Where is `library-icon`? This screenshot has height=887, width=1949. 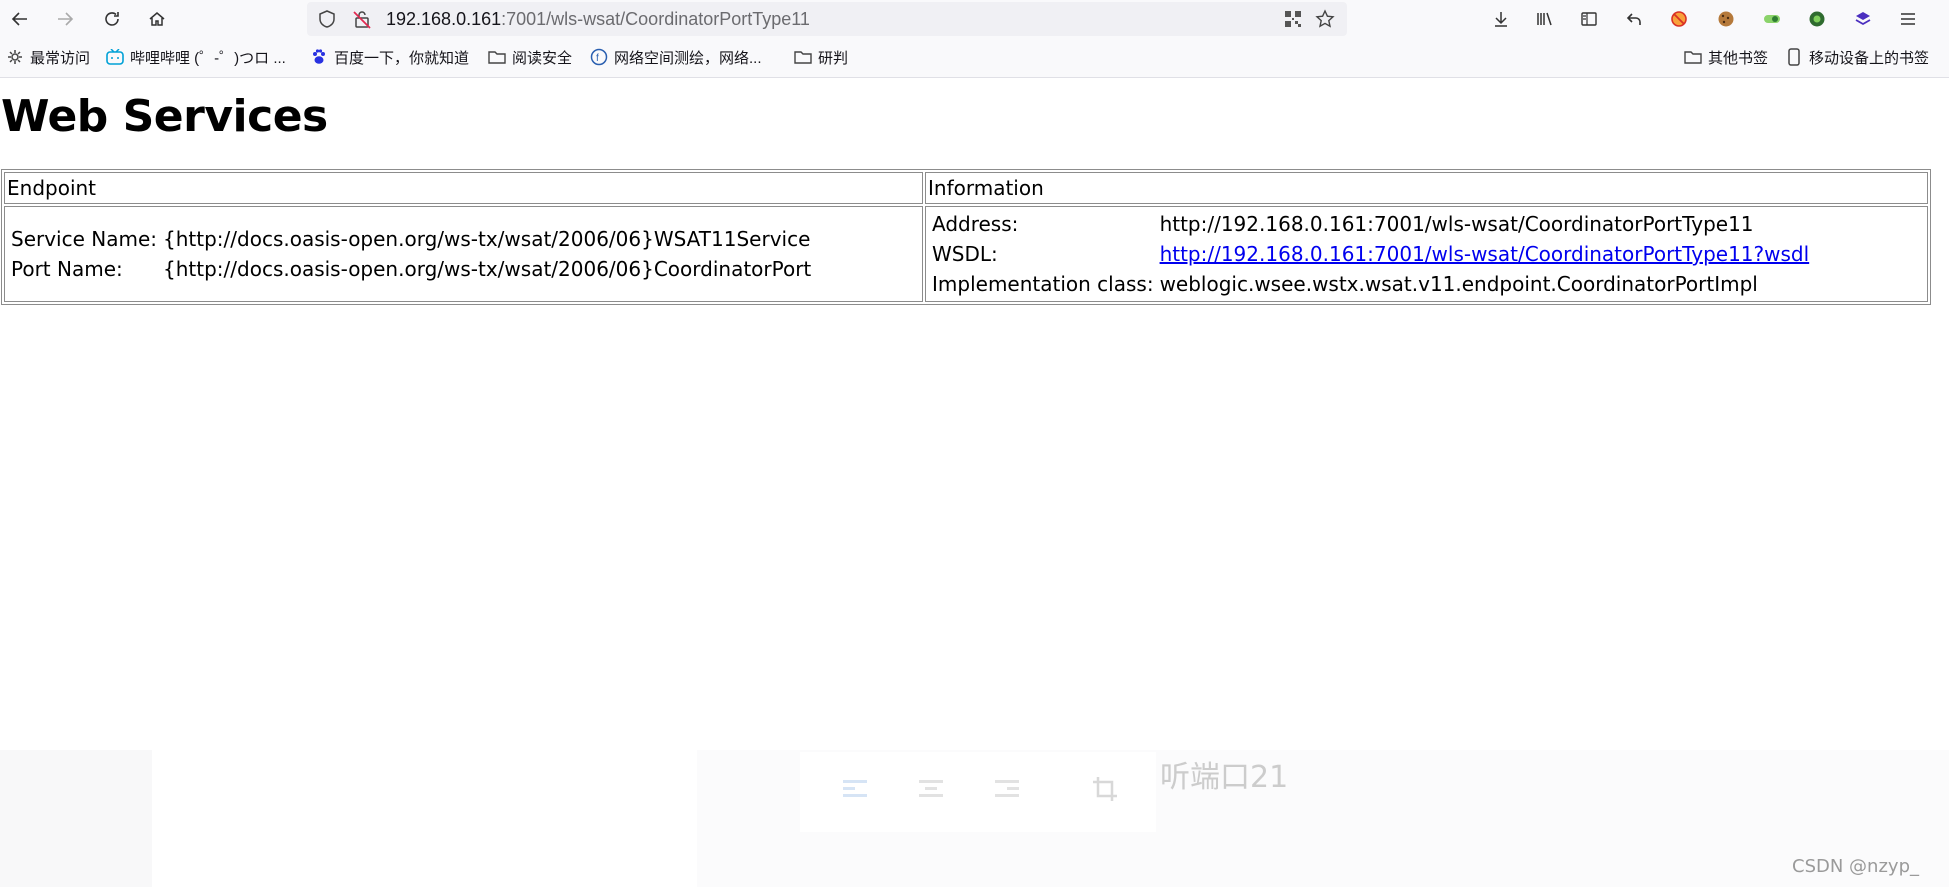
library-icon is located at coordinates (1544, 19).